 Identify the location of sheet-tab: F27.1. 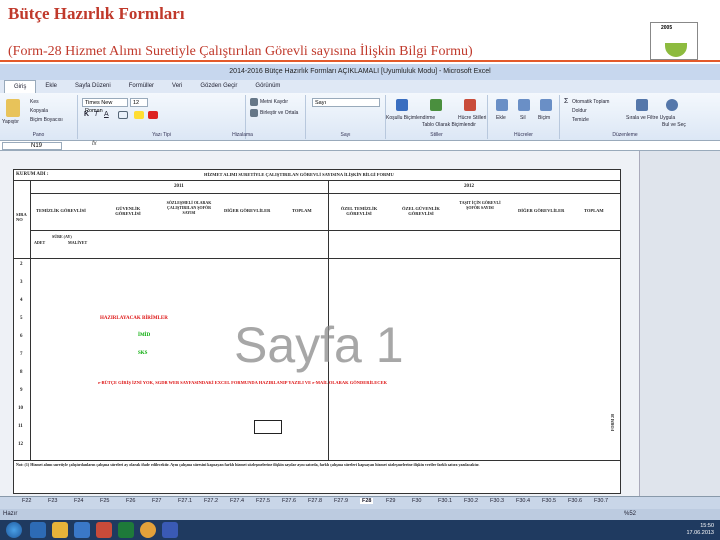
(185, 501).